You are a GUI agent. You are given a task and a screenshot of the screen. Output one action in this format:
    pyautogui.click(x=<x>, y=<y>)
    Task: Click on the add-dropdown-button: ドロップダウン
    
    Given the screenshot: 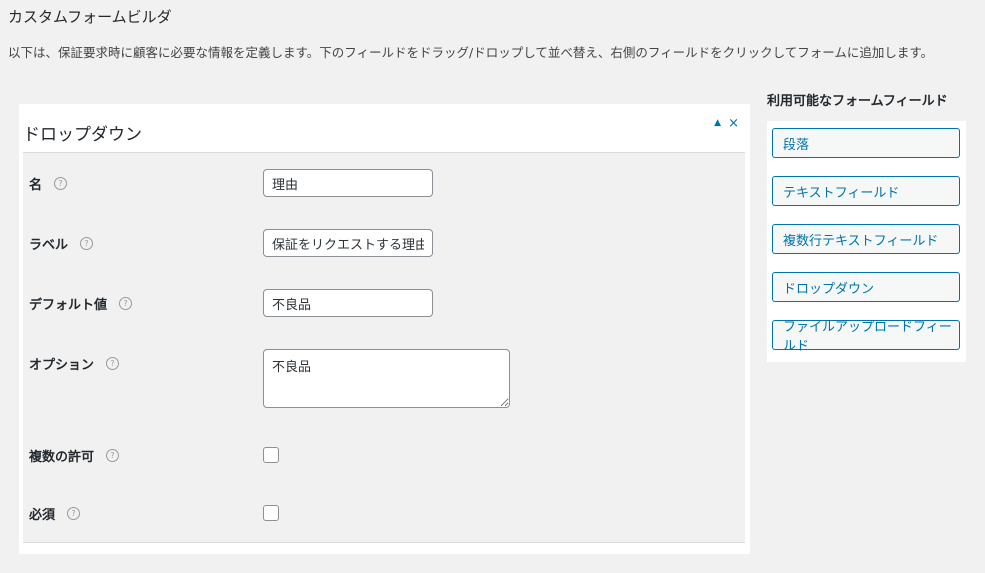 What is the action you would take?
    pyautogui.click(x=866, y=287)
    